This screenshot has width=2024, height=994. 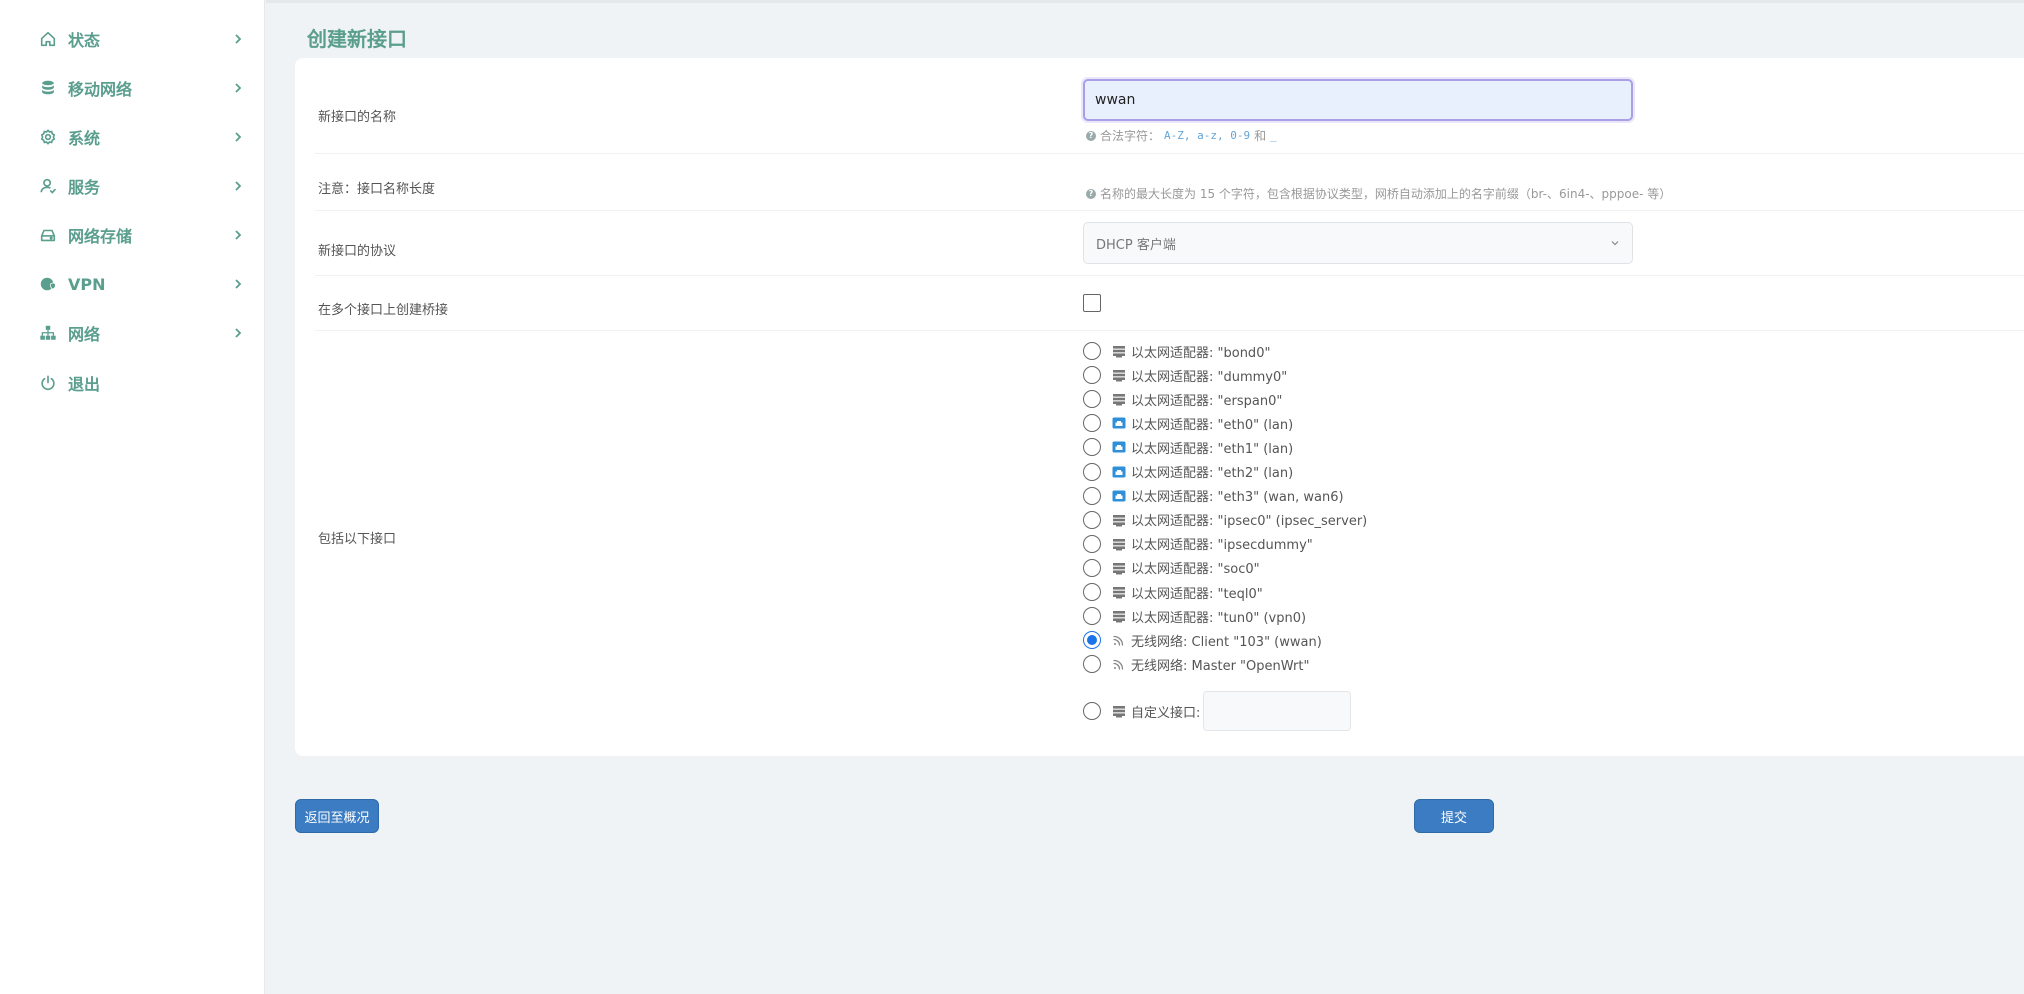 I want to click on bridge-label: 在多个接口上创建桥接, so click(x=383, y=310).